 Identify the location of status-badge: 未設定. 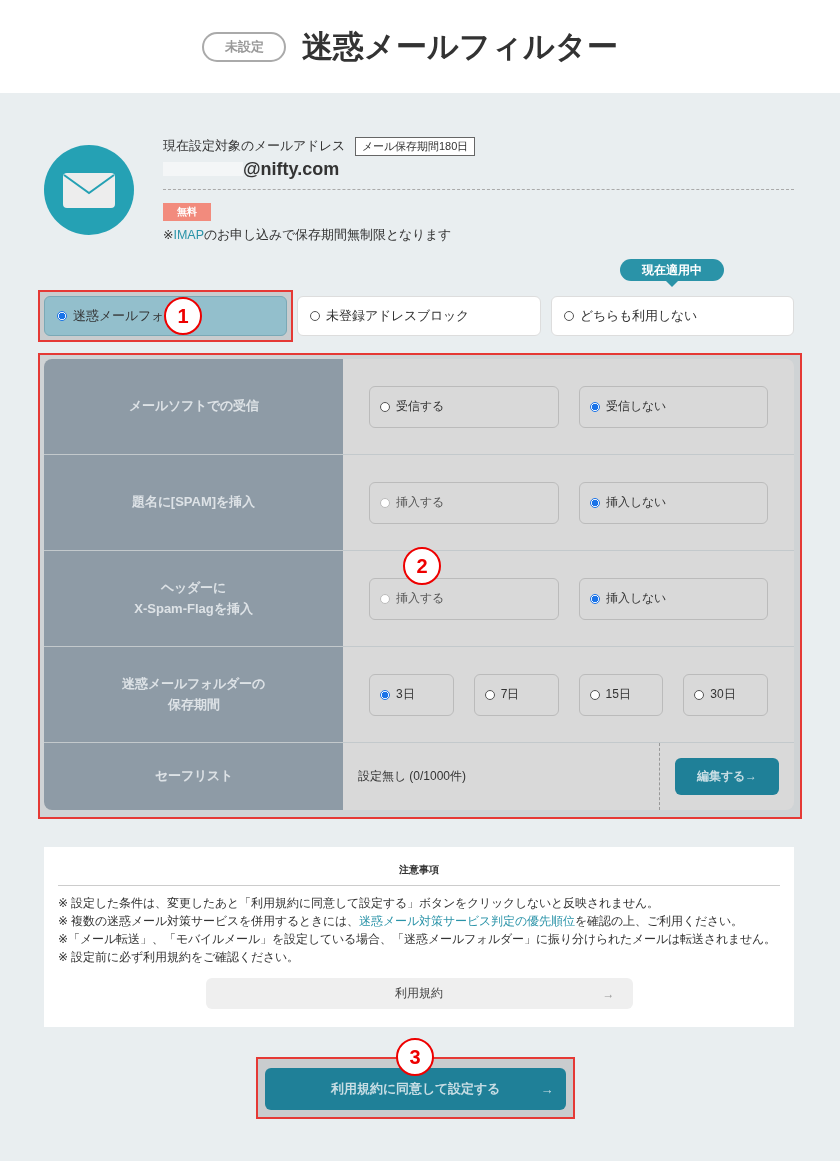
(244, 46).